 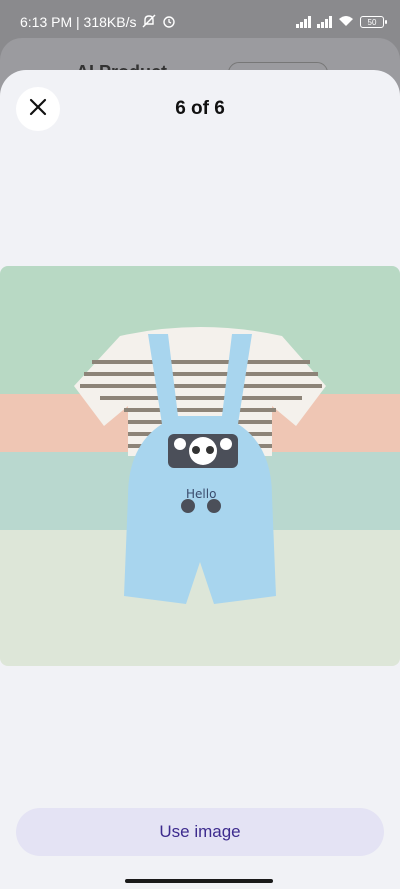 What do you see at coordinates (199, 881) in the screenshot?
I see `home-indicator` at bounding box center [199, 881].